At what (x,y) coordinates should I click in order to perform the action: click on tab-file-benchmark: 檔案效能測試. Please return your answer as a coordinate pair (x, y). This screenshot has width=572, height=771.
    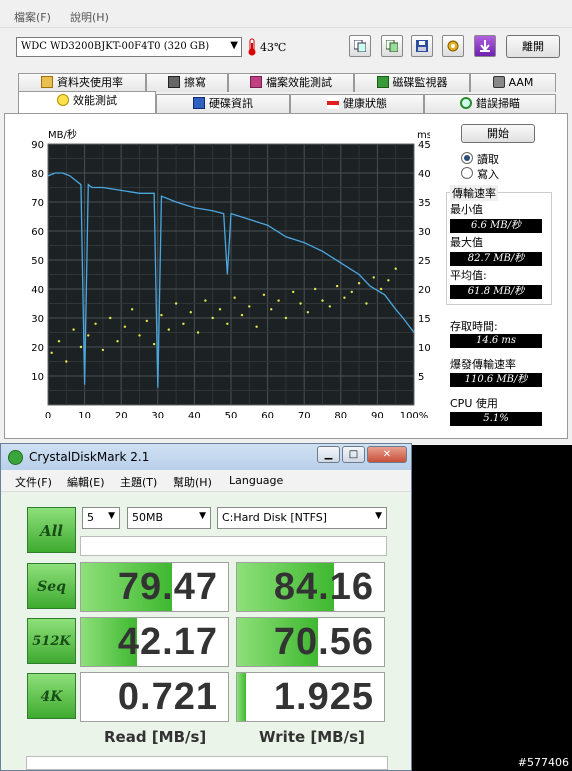
    Looking at the image, I should click on (291, 82).